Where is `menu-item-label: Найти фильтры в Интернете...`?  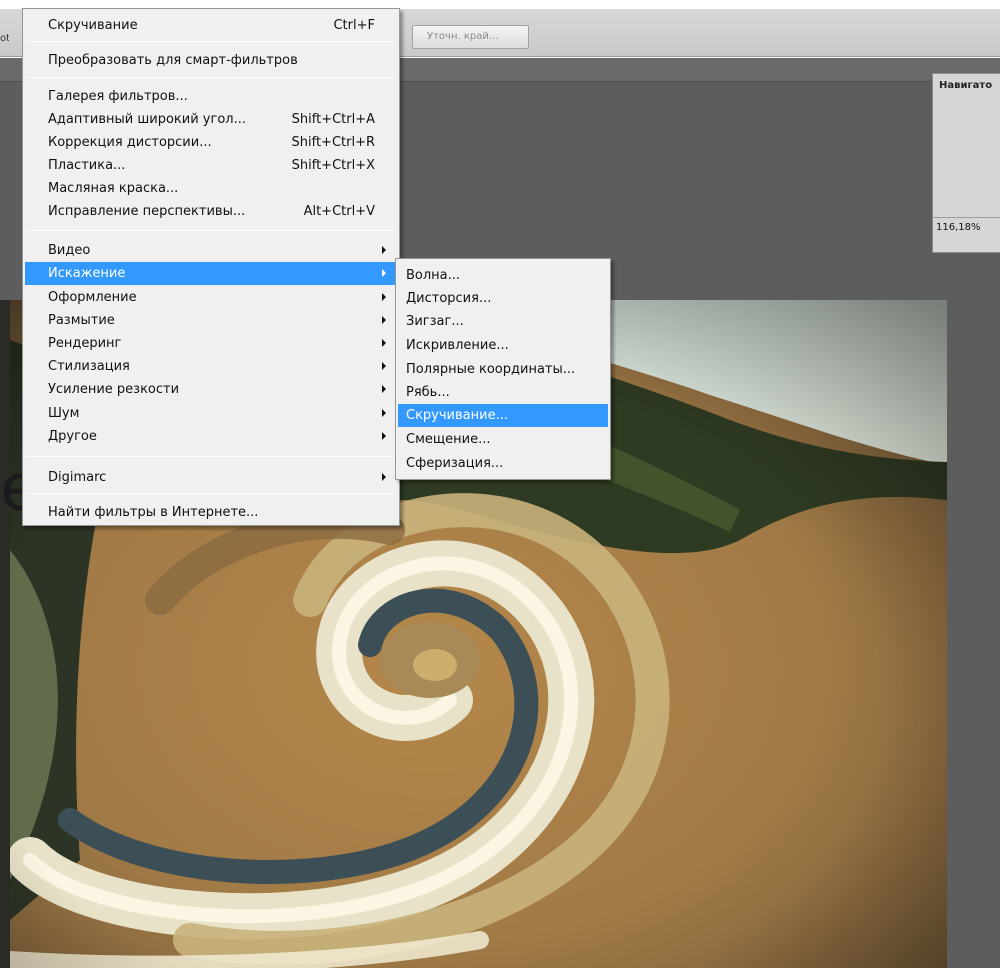 menu-item-label: Найти фильтры в Интернете... is located at coordinates (153, 512).